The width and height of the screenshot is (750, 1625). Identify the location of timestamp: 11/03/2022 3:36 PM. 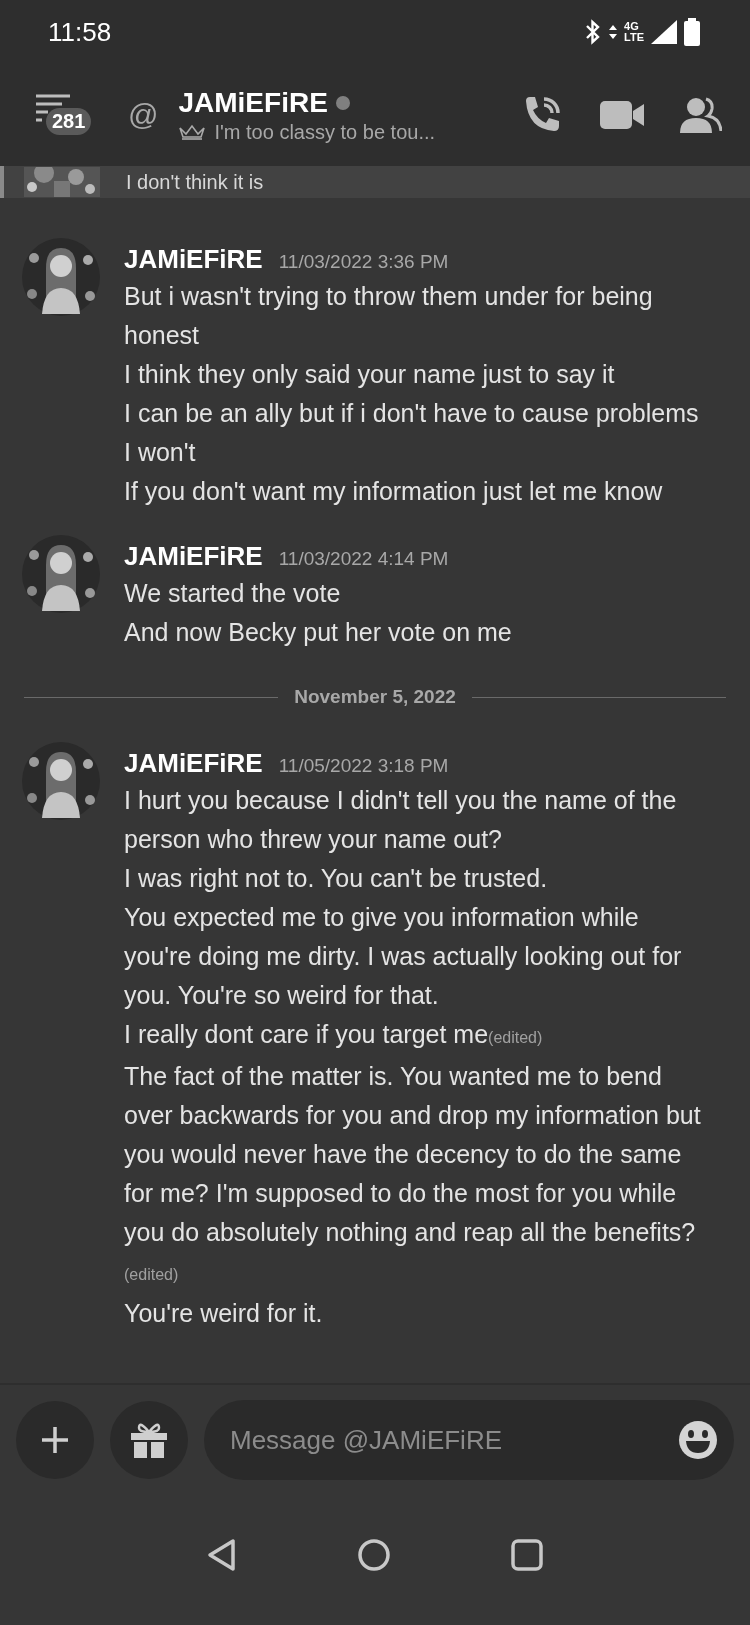
(363, 262).